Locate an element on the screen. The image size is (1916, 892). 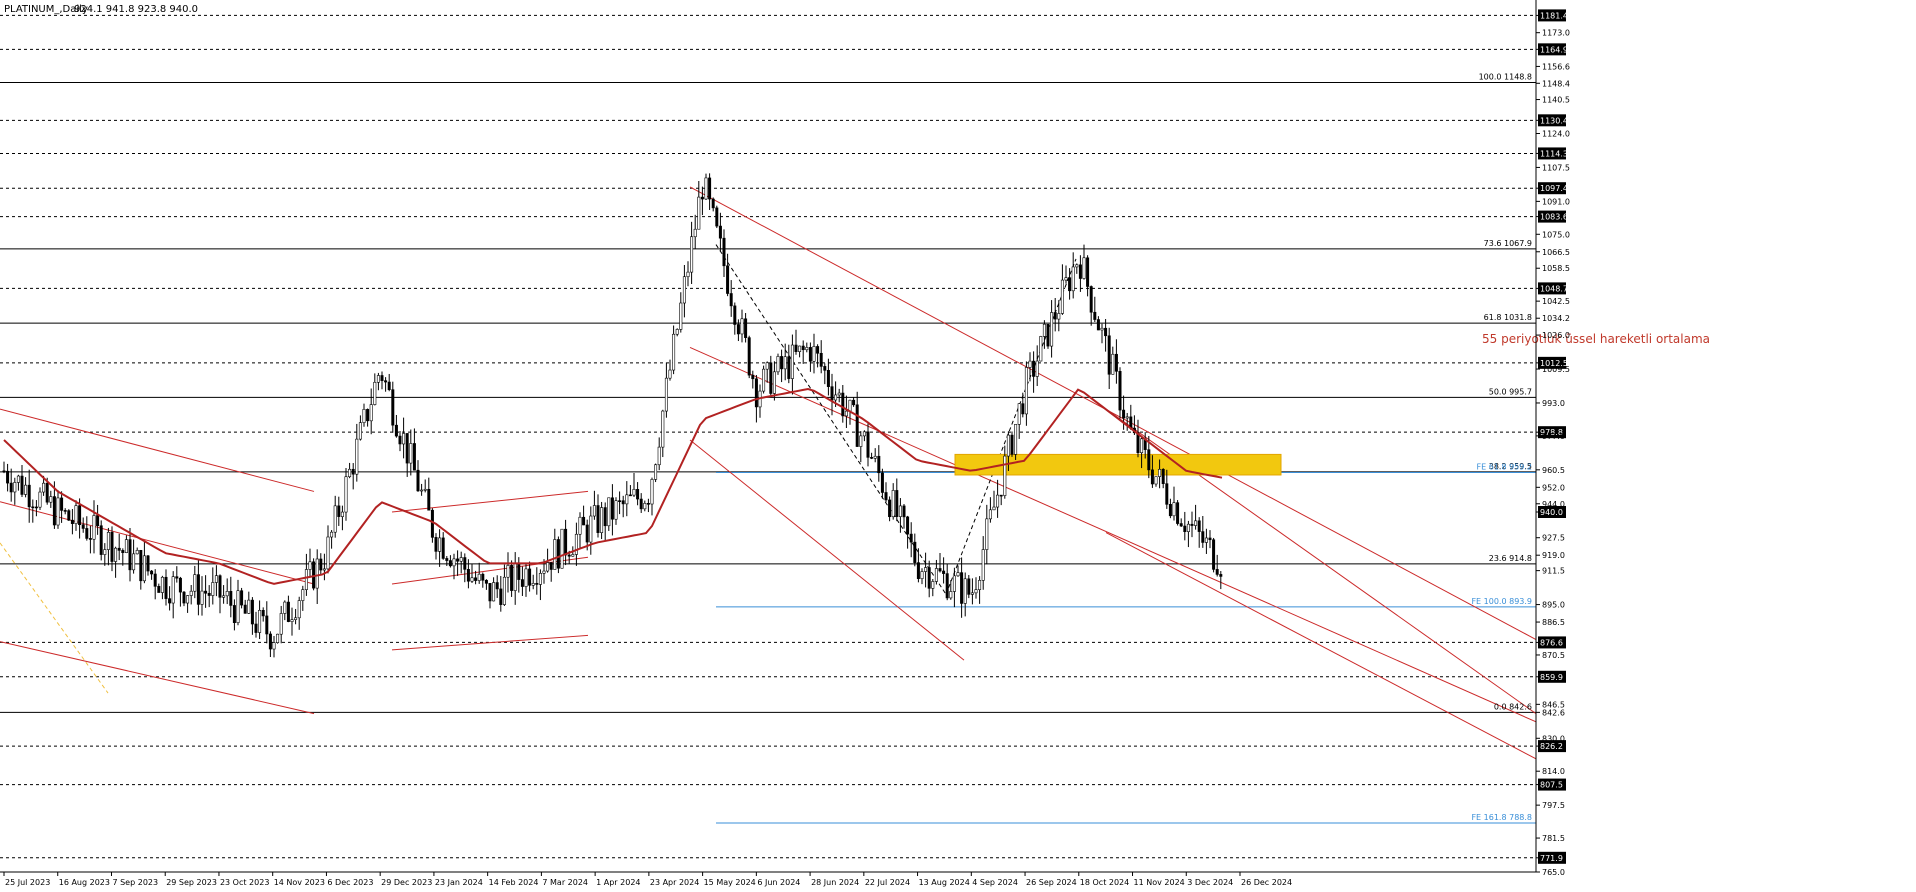
price-tick-label: 1083.6 is located at coordinates (1554, 217).